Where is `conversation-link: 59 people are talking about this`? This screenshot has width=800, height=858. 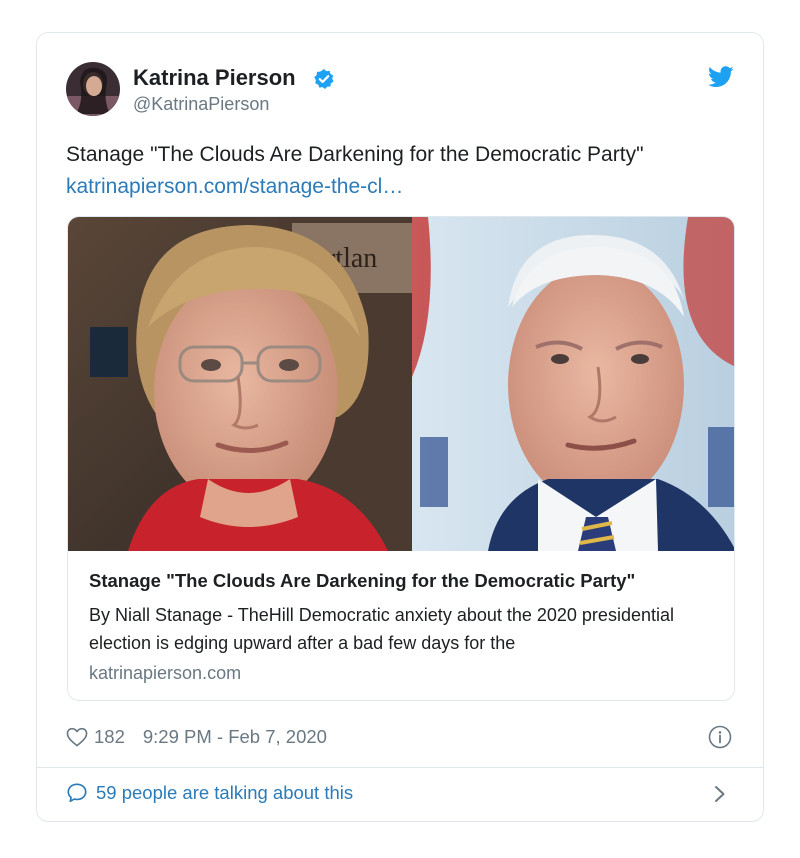
conversation-link: 59 people are talking about this is located at coordinates (209, 793).